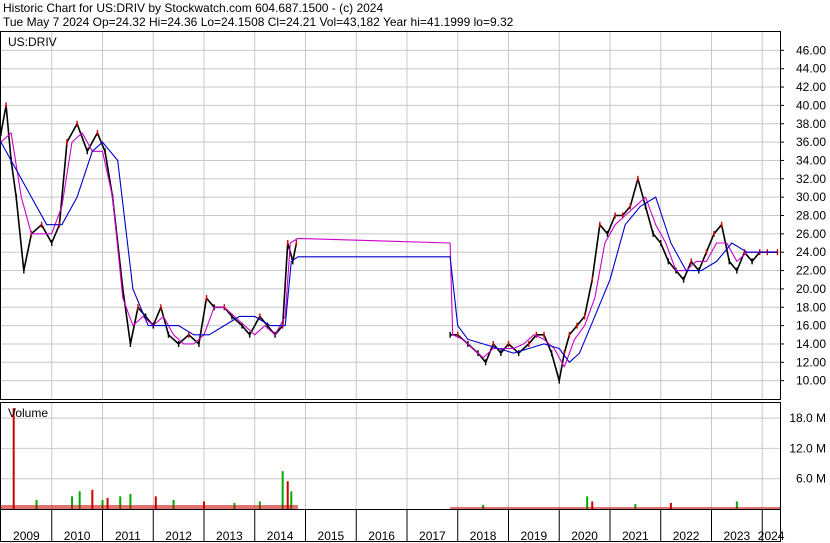  I want to click on x-tick-label: 2016, so click(381, 536).